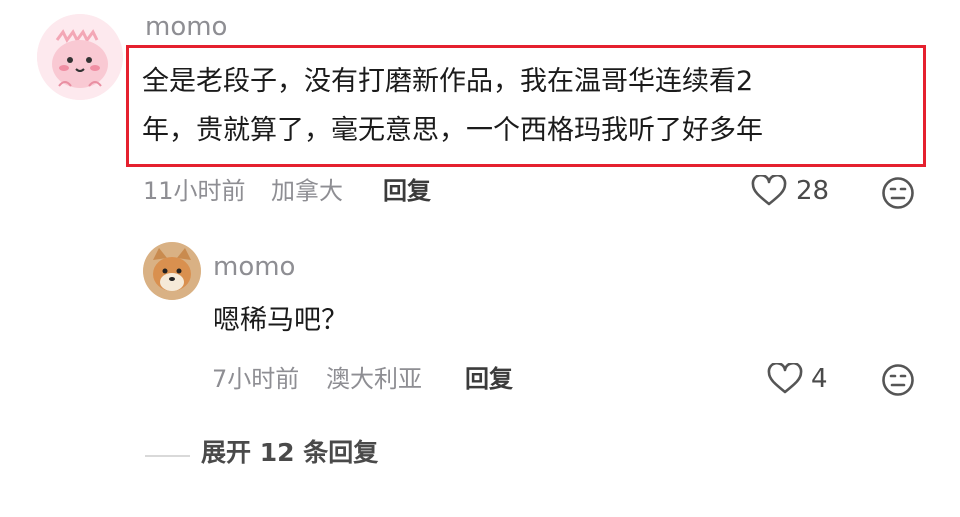  I want to click on comment-time: 11小时前, so click(194, 191).